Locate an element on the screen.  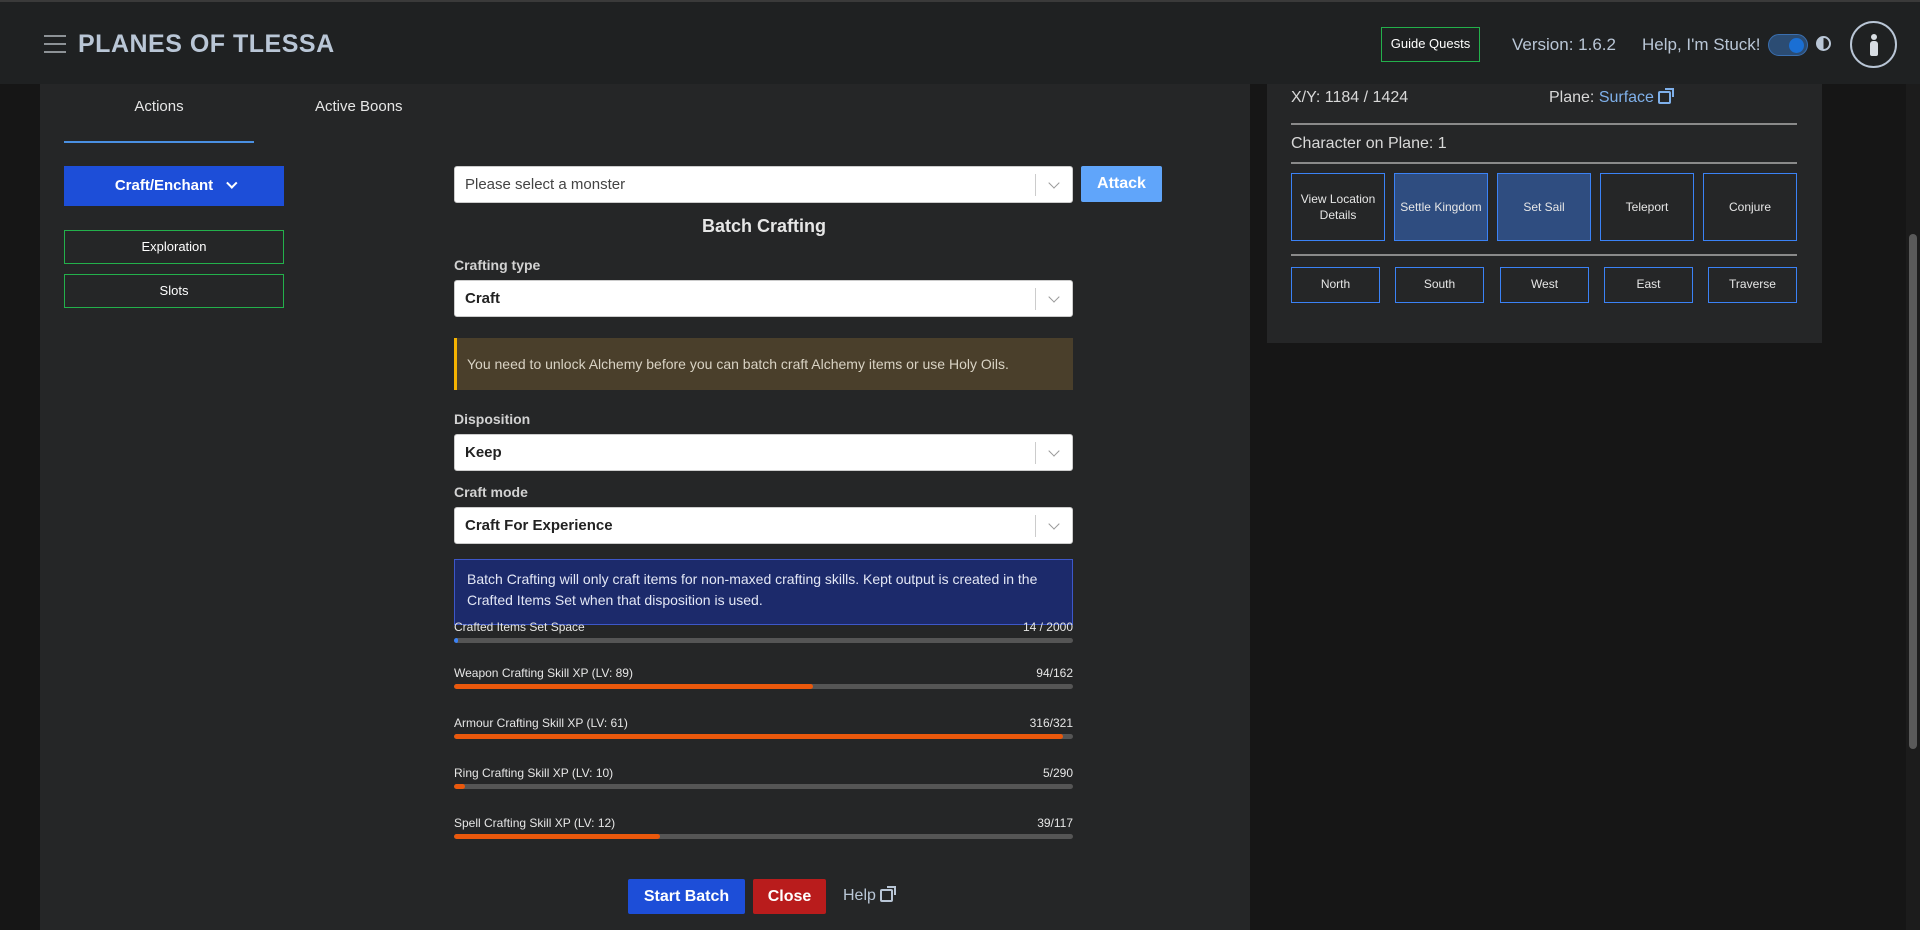
slots-button: Slots is located at coordinates (174, 291).